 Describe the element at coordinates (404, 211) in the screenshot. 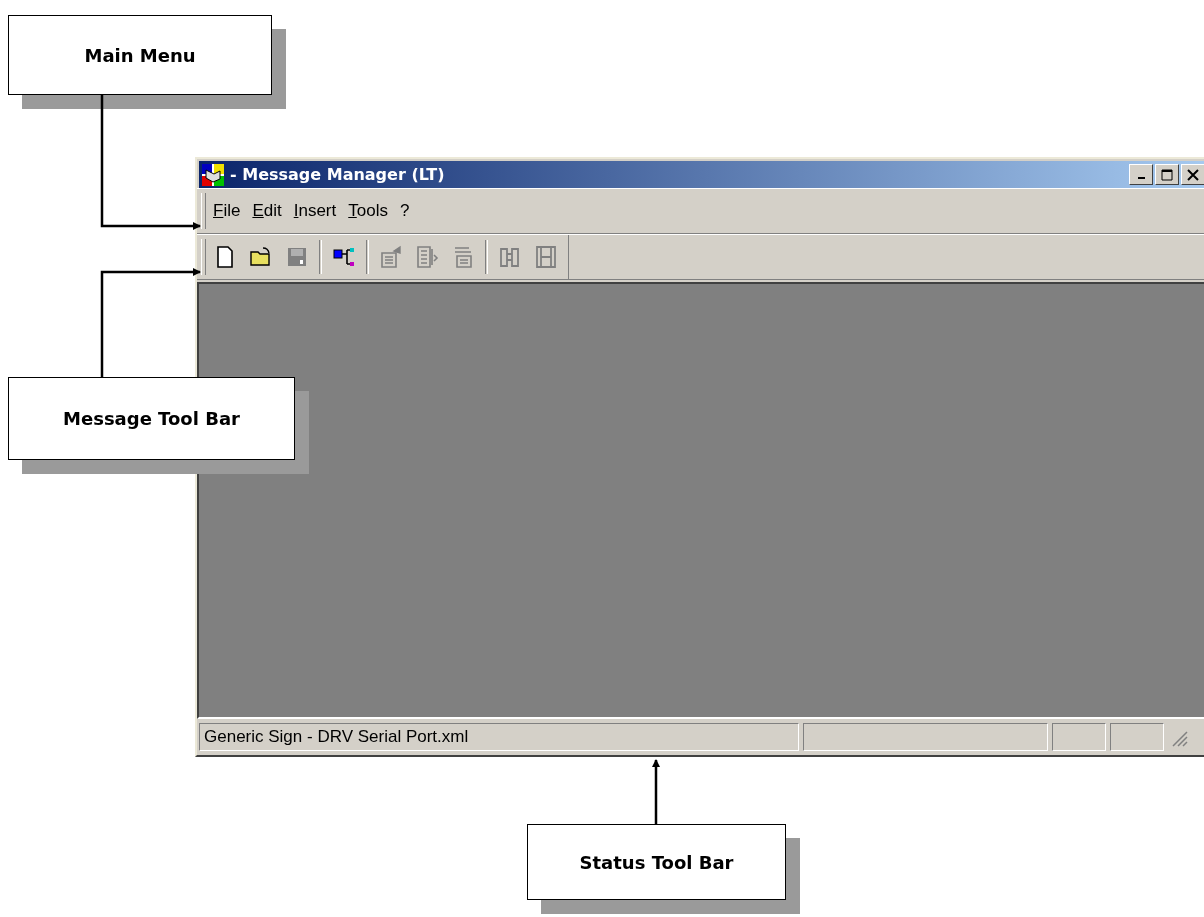

I see `menu-item: ?` at that location.